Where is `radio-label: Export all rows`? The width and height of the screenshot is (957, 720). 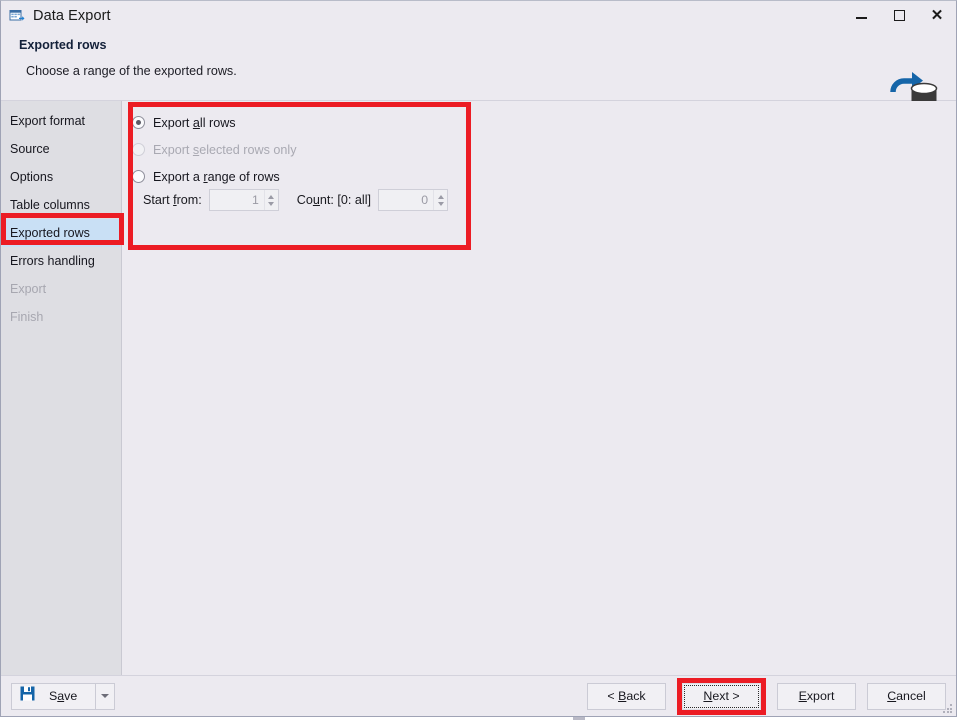
radio-label: Export all rows is located at coordinates (194, 122).